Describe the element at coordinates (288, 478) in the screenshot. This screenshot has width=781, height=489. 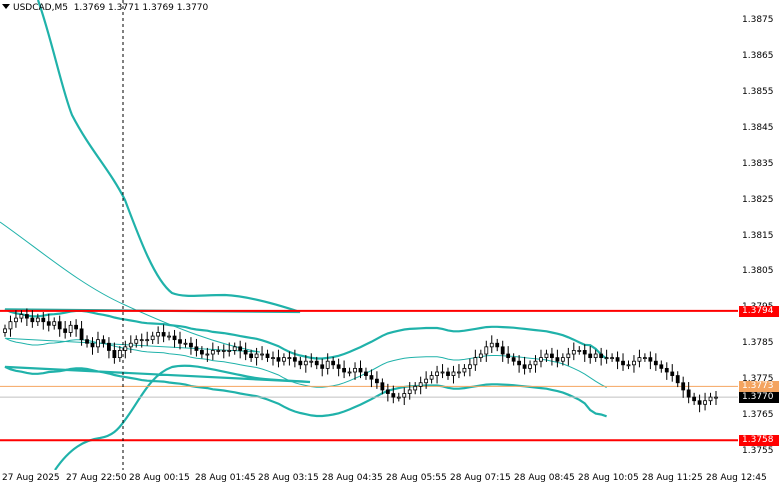
I see `time-tick-label: 28 Aug 03:15` at that location.